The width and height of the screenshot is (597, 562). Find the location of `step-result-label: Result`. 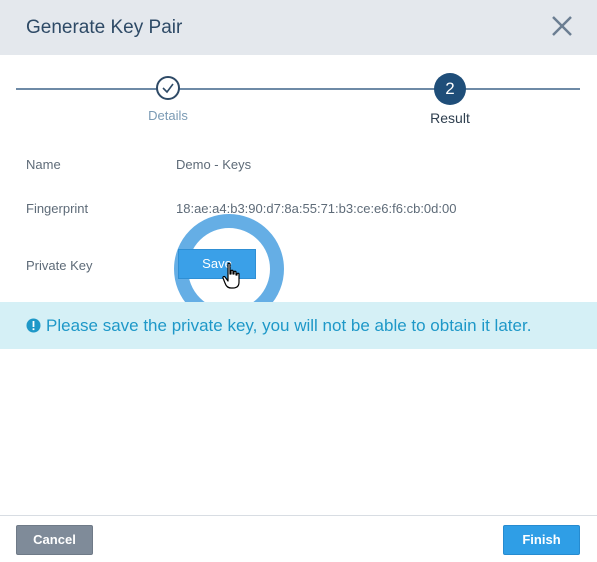

step-result-label: Result is located at coordinates (450, 118).